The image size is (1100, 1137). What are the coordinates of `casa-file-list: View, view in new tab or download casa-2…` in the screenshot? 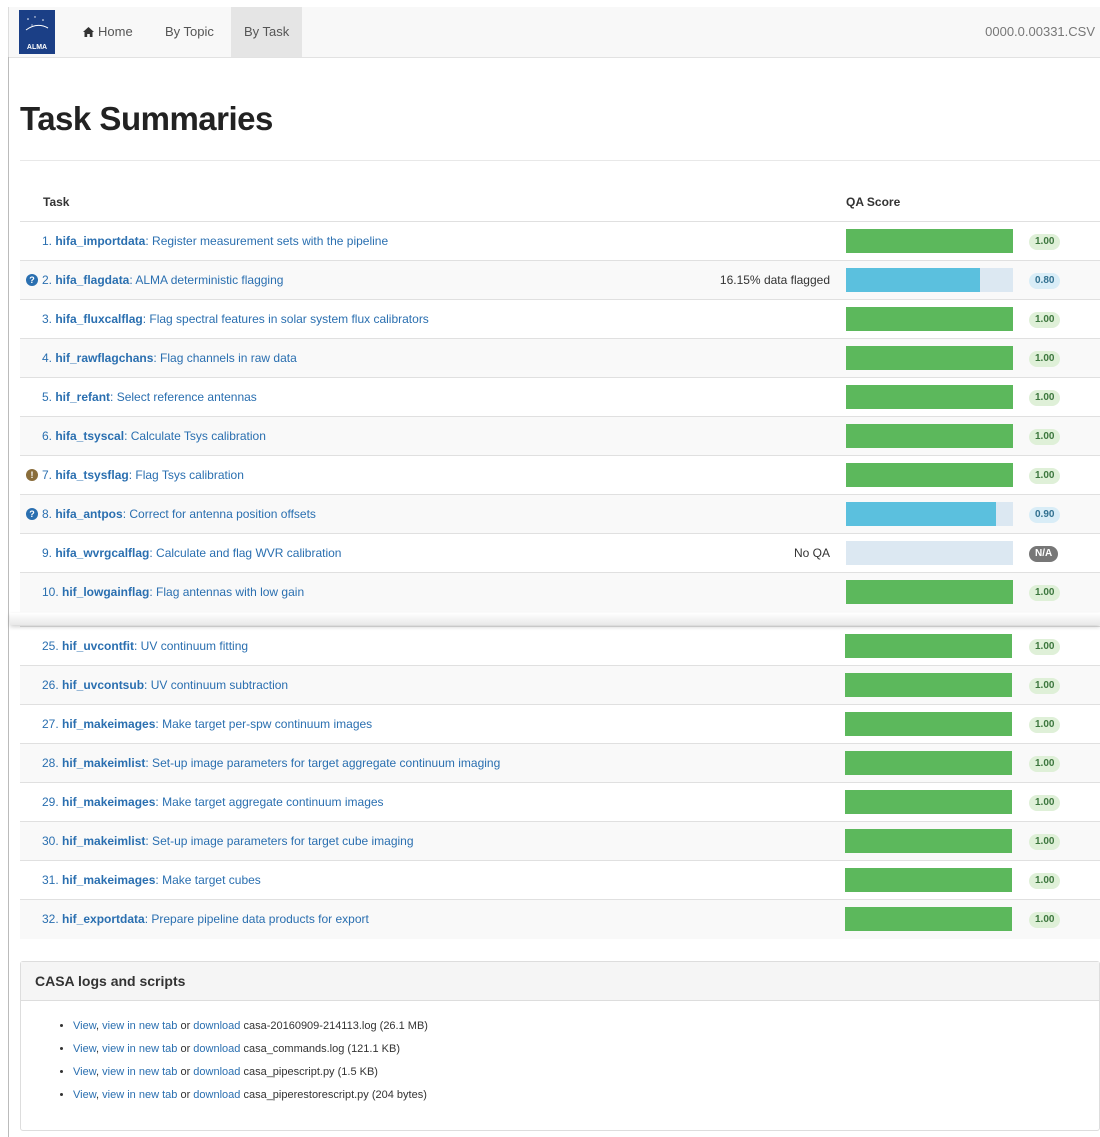 It's located at (560, 1054).